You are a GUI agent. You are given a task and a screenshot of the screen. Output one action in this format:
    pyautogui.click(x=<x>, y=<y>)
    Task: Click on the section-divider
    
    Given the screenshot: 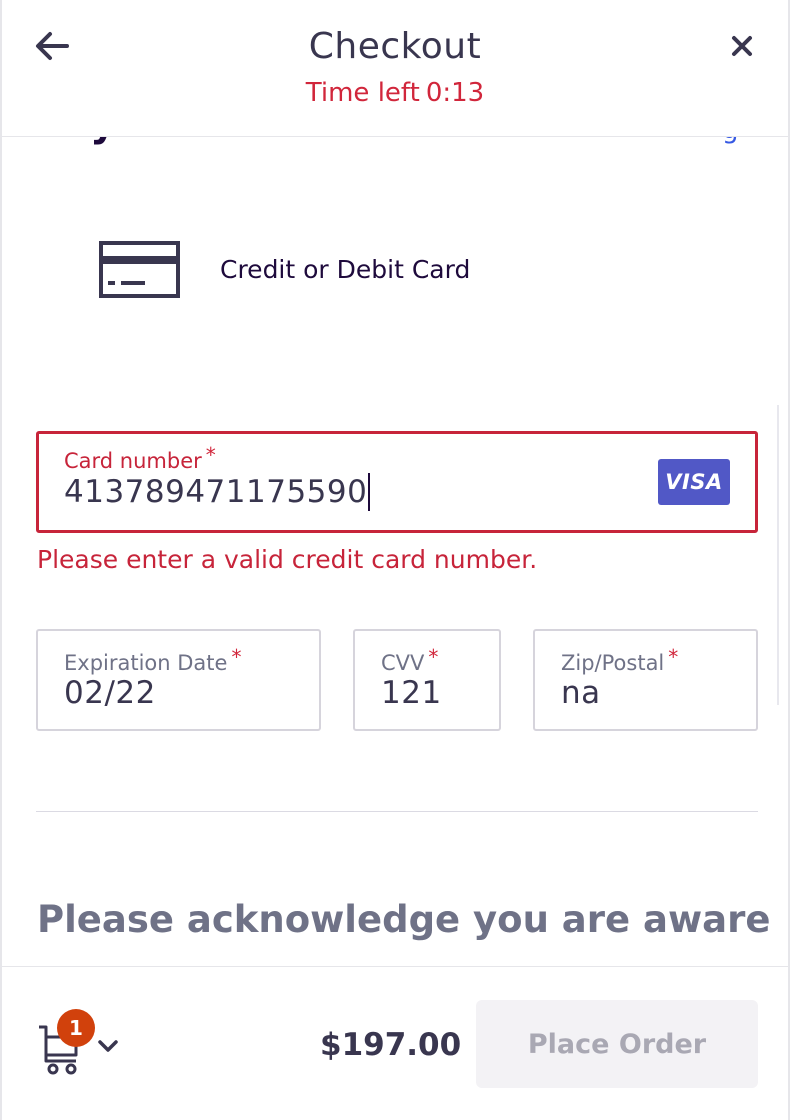 What is the action you would take?
    pyautogui.click(x=397, y=811)
    